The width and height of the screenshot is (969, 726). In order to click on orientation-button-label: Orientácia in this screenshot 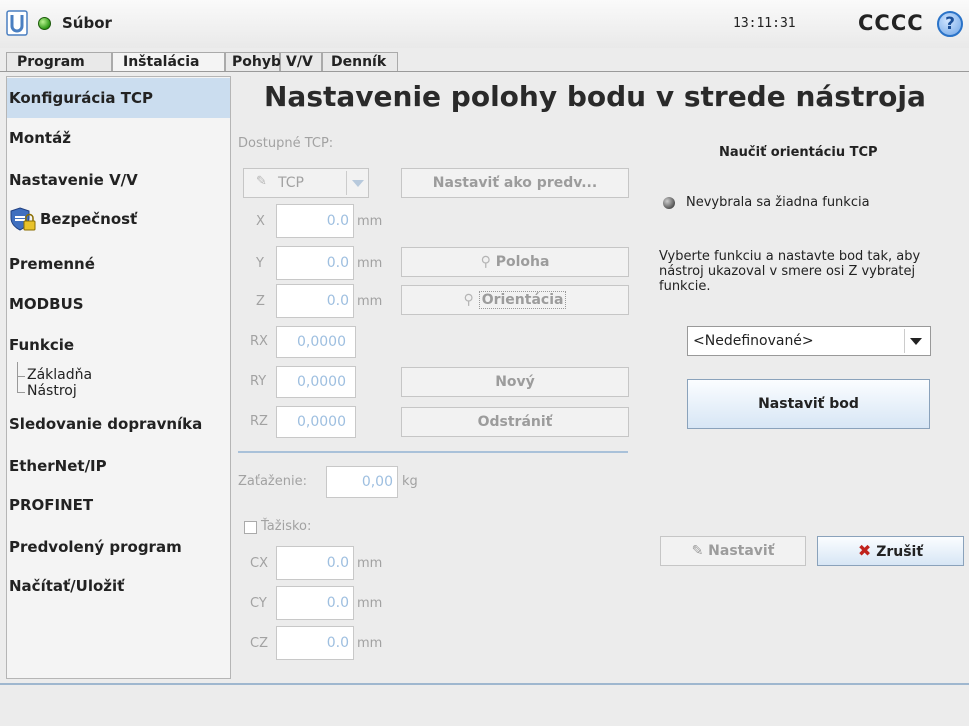, I will do `click(522, 300)`.